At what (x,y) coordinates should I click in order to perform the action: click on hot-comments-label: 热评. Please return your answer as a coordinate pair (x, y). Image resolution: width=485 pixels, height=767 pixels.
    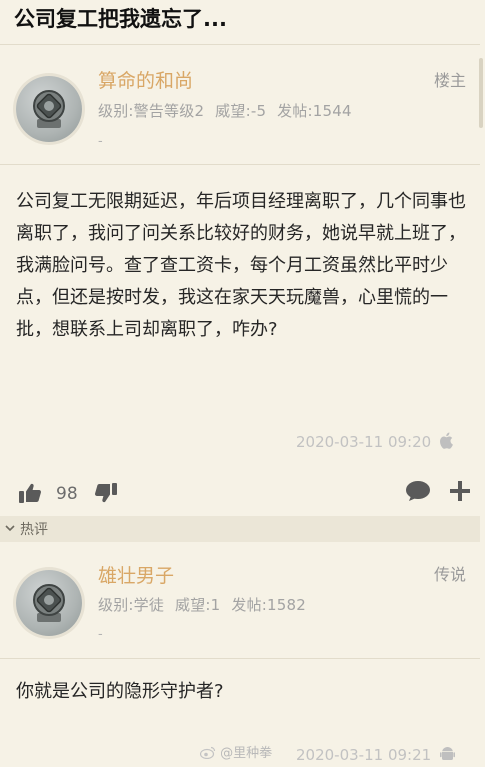
    Looking at the image, I should click on (34, 530).